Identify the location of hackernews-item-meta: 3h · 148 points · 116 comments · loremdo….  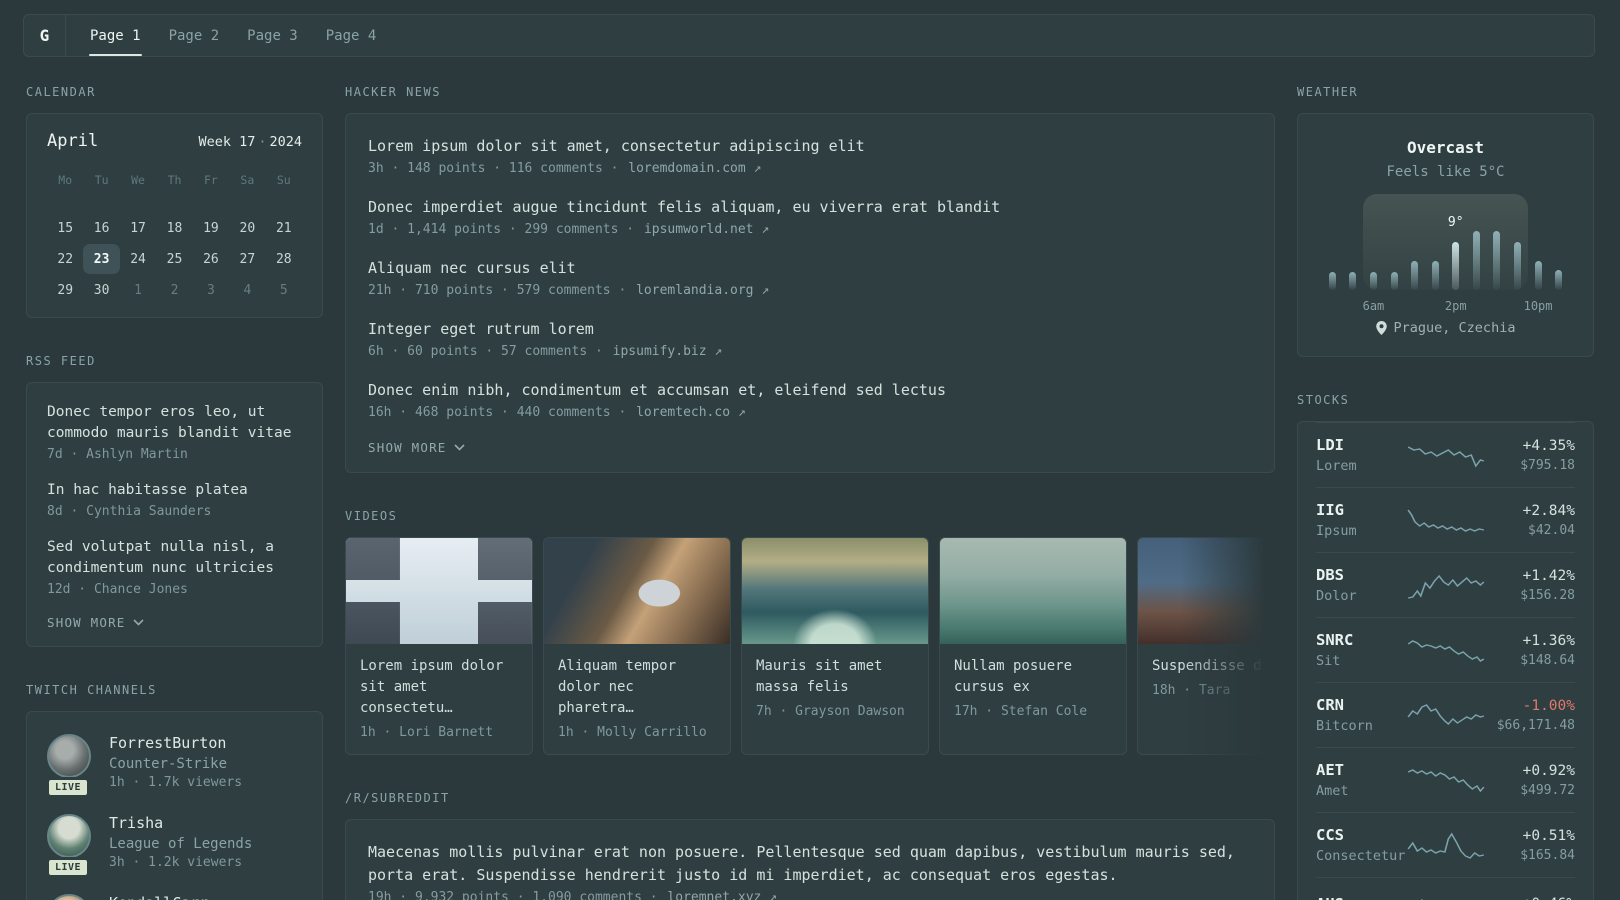
(810, 168).